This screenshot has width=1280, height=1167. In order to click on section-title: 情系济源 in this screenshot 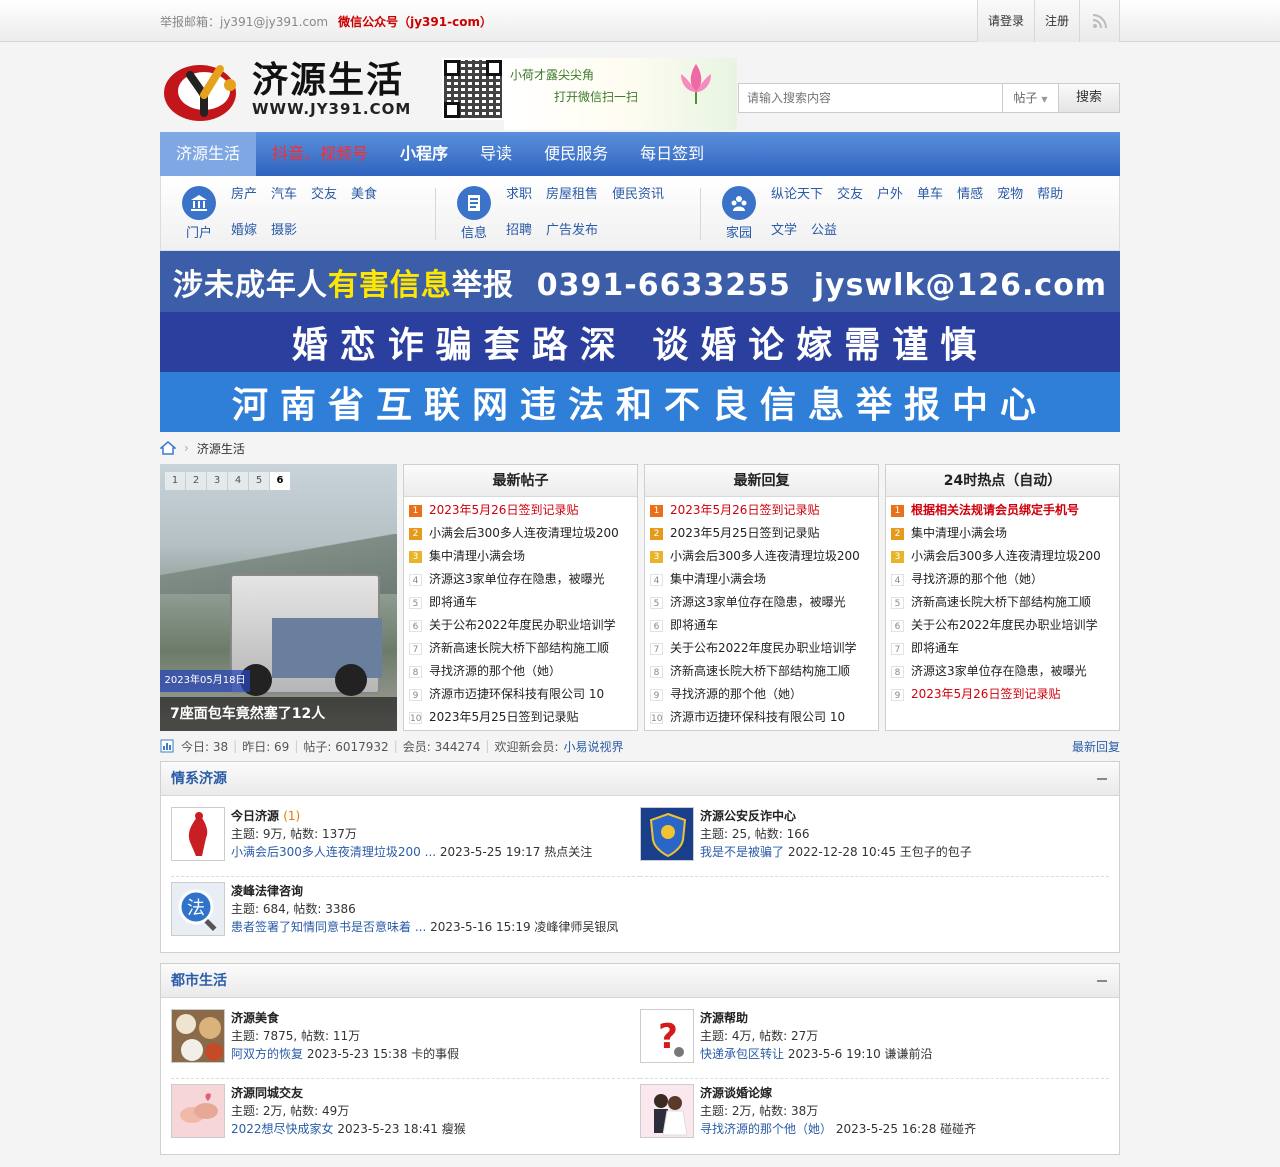, I will do `click(199, 779)`.